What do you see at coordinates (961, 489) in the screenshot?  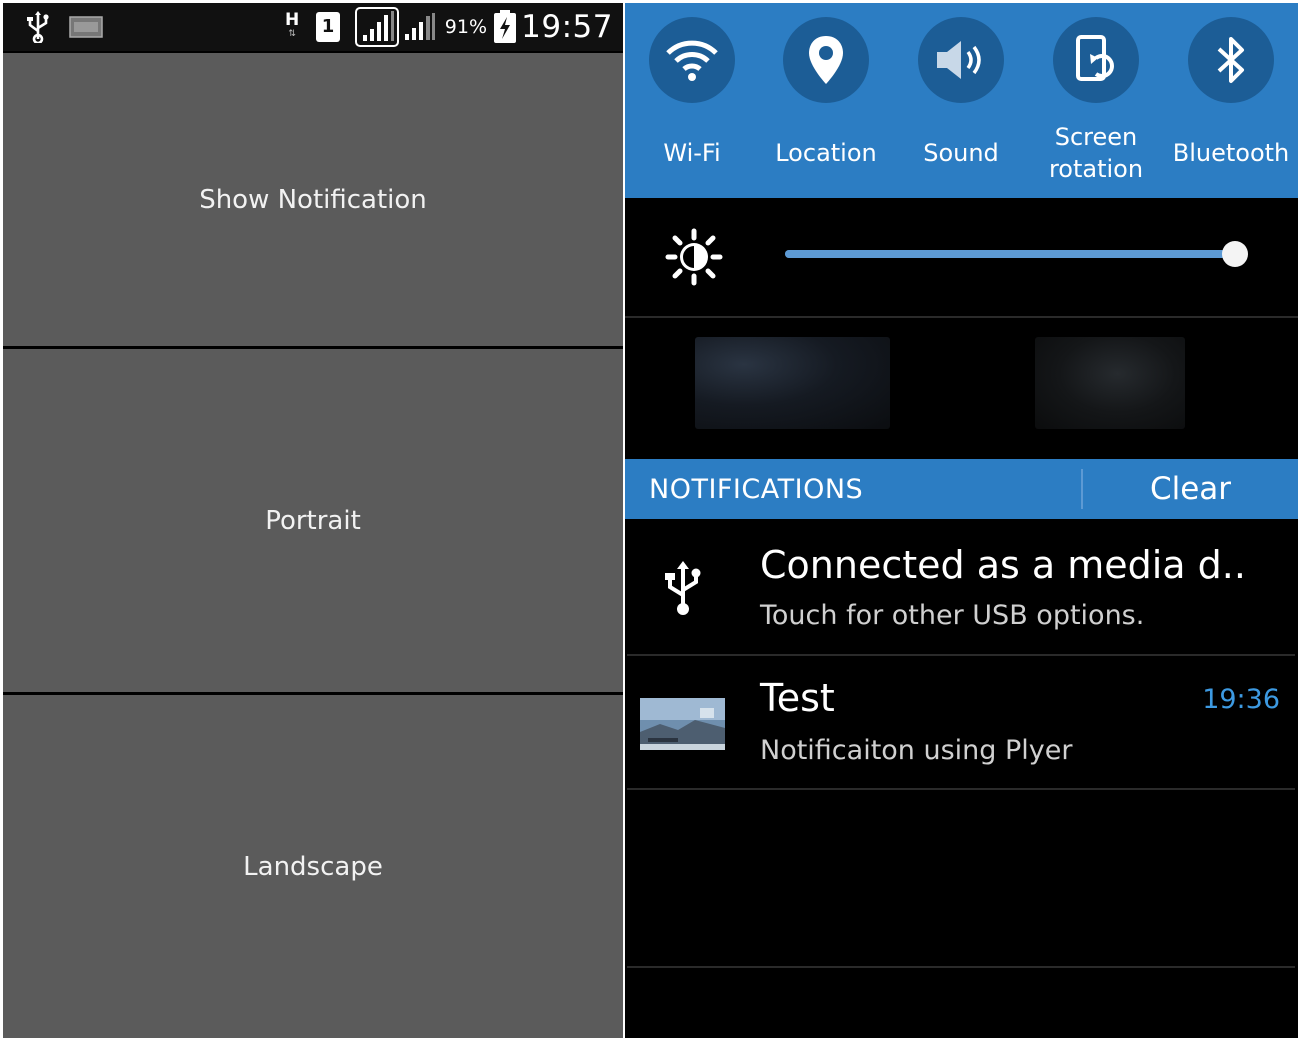 I see `notifications-header: NOTIFICATIONS Clear` at bounding box center [961, 489].